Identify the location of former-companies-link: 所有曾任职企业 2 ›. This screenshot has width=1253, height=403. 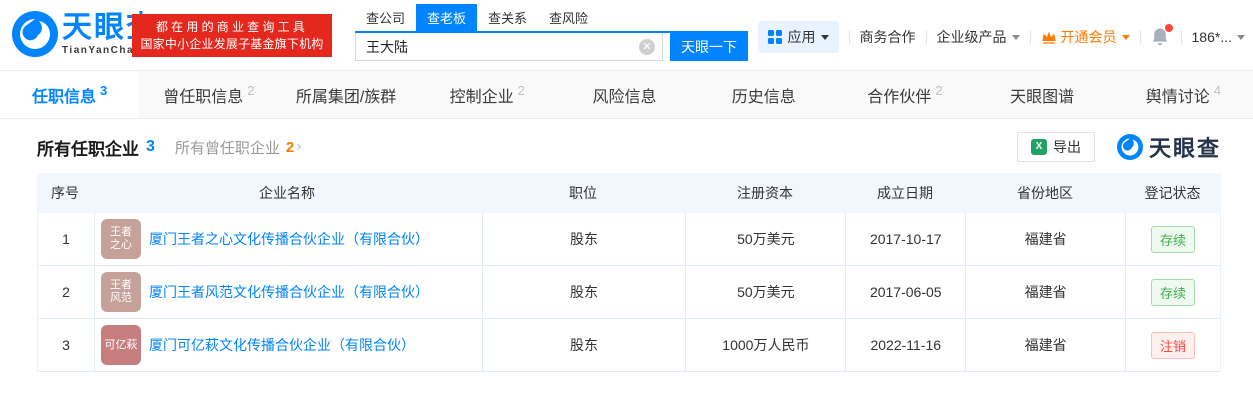
(238, 147).